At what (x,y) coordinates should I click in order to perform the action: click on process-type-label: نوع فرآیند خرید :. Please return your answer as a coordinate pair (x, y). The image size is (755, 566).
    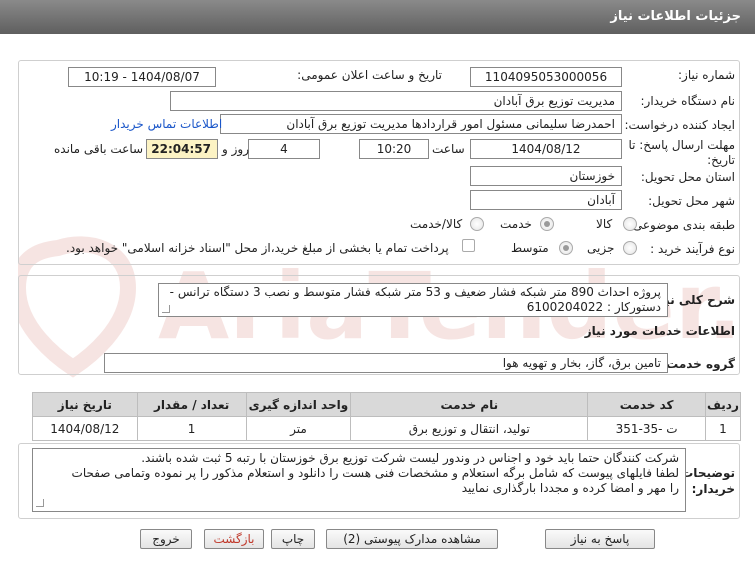
    Looking at the image, I should click on (692, 249).